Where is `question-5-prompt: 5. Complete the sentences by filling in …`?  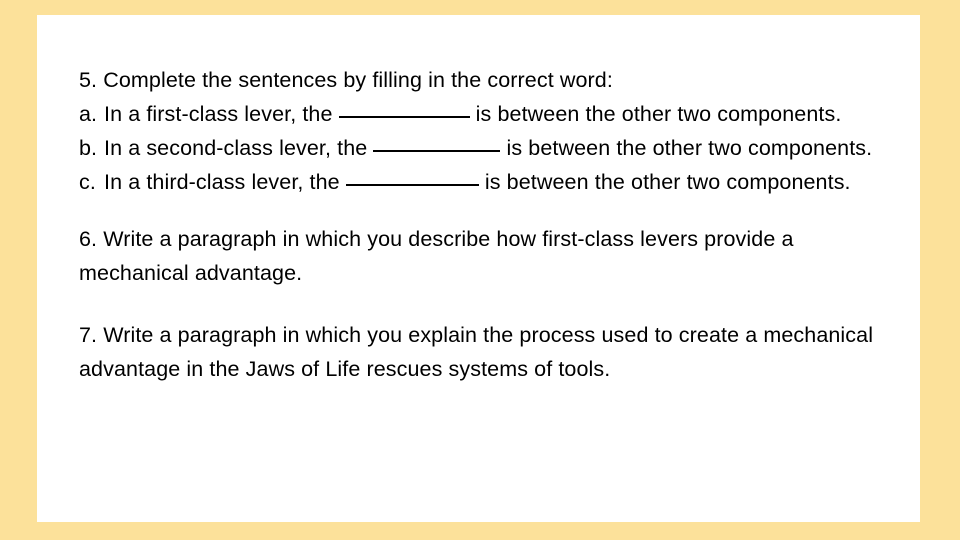 question-5-prompt: 5. Complete the sentences by filling in … is located at coordinates (346, 80).